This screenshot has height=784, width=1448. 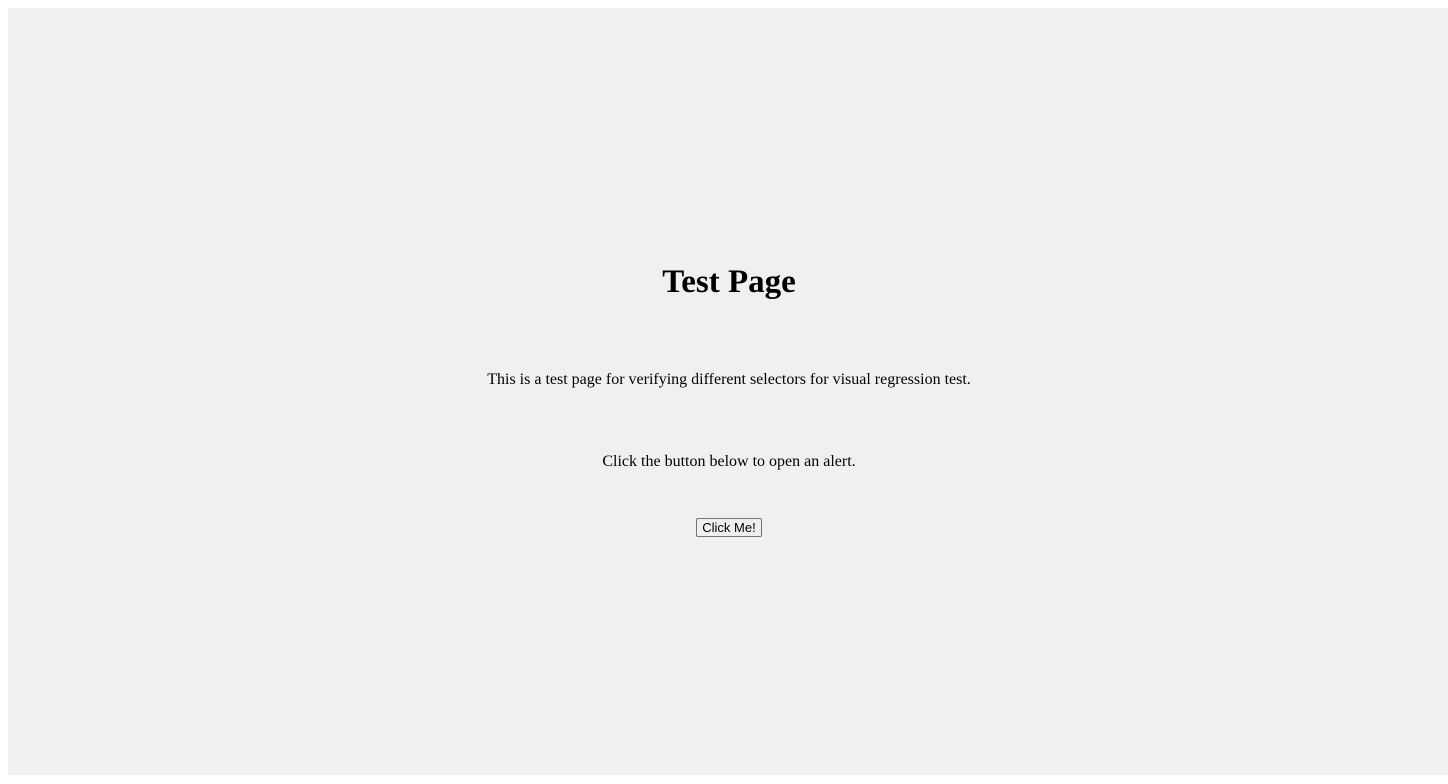 What do you see at coordinates (729, 461) in the screenshot?
I see `instruction-text: Click the button below to open an alert.` at bounding box center [729, 461].